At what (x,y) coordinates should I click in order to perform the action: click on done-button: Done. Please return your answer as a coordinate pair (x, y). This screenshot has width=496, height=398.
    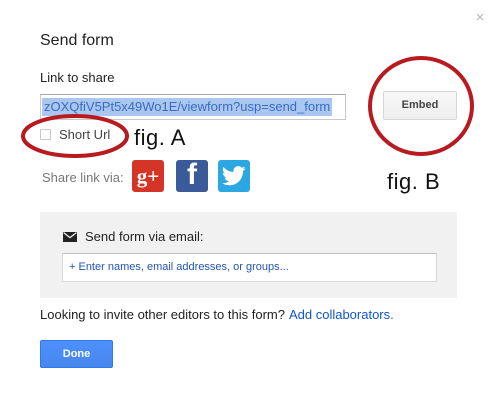
    Looking at the image, I should click on (76, 354).